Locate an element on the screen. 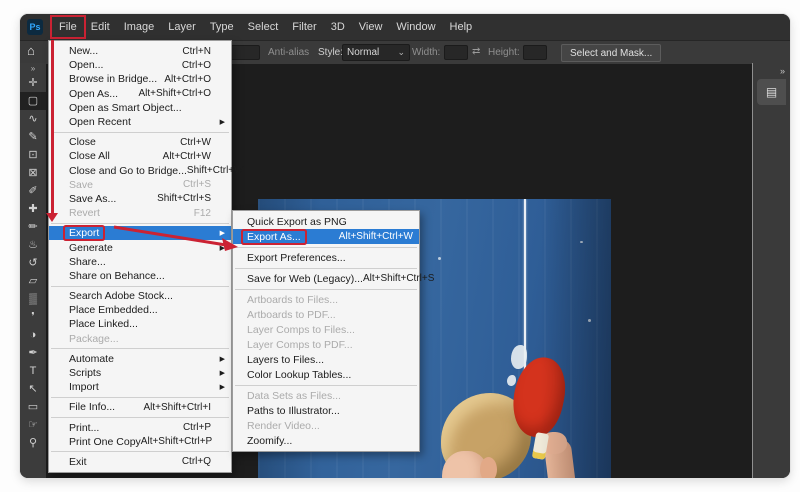 The image size is (800, 492). rectangular-marquee-tool: ▢ is located at coordinates (33, 101).